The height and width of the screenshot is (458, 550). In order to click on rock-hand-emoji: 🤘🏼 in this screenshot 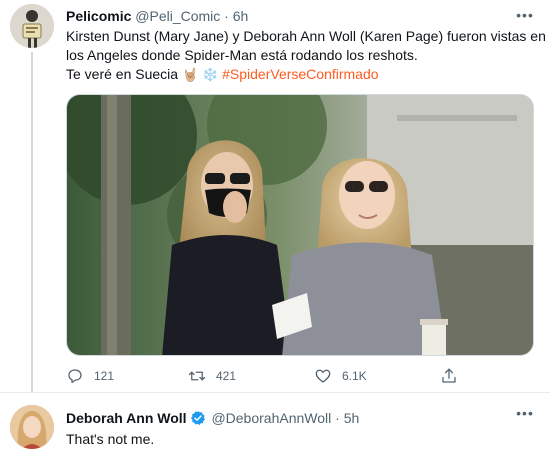, I will do `click(190, 74)`.